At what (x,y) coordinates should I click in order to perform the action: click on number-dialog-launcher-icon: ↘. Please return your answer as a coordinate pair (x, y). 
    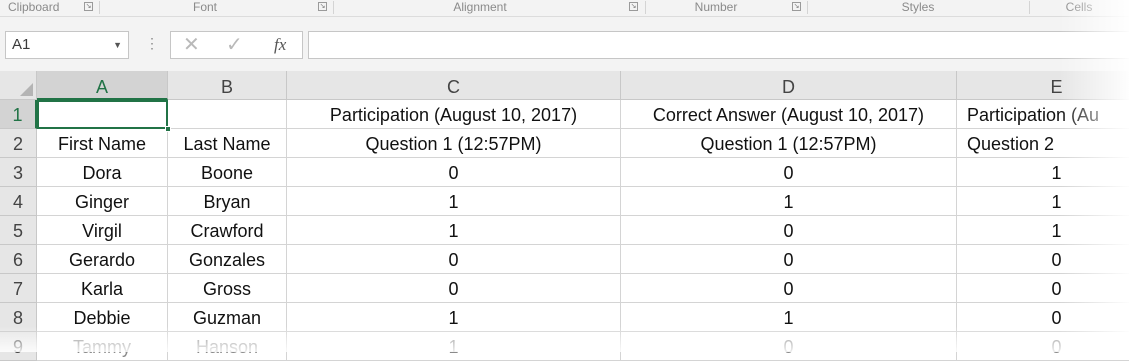
    Looking at the image, I should click on (796, 6).